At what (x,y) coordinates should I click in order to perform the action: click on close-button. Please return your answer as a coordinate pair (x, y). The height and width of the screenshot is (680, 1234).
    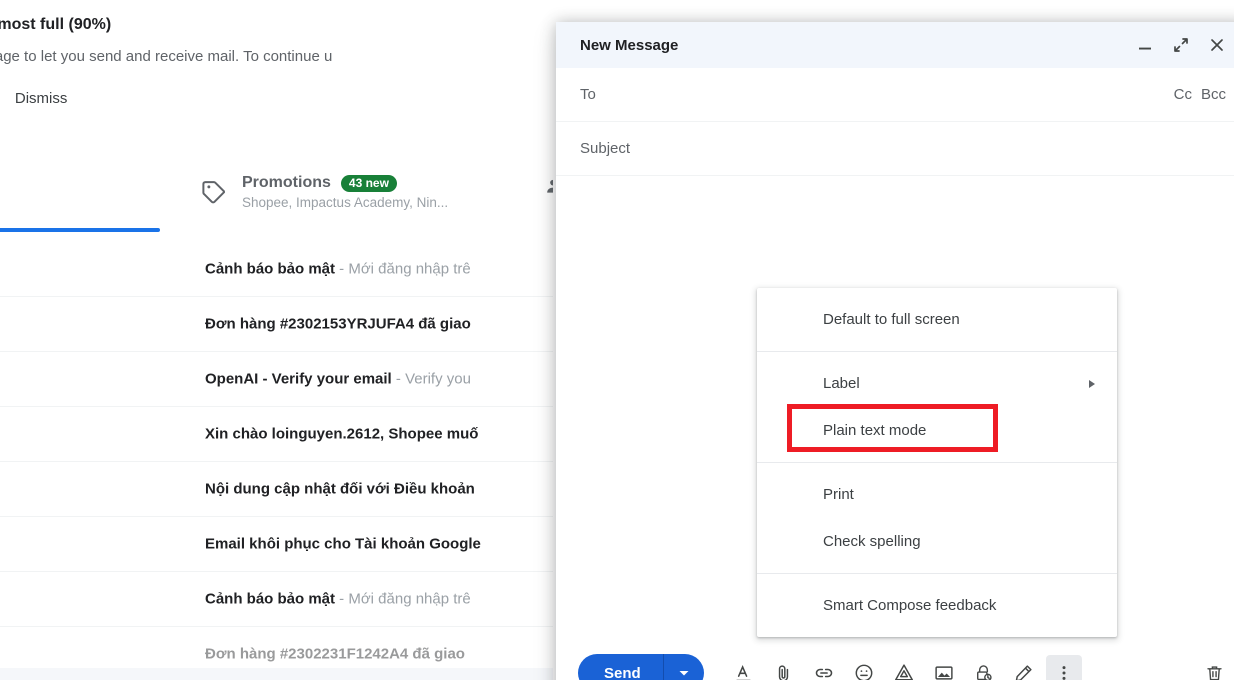
    Looking at the image, I should click on (1217, 45).